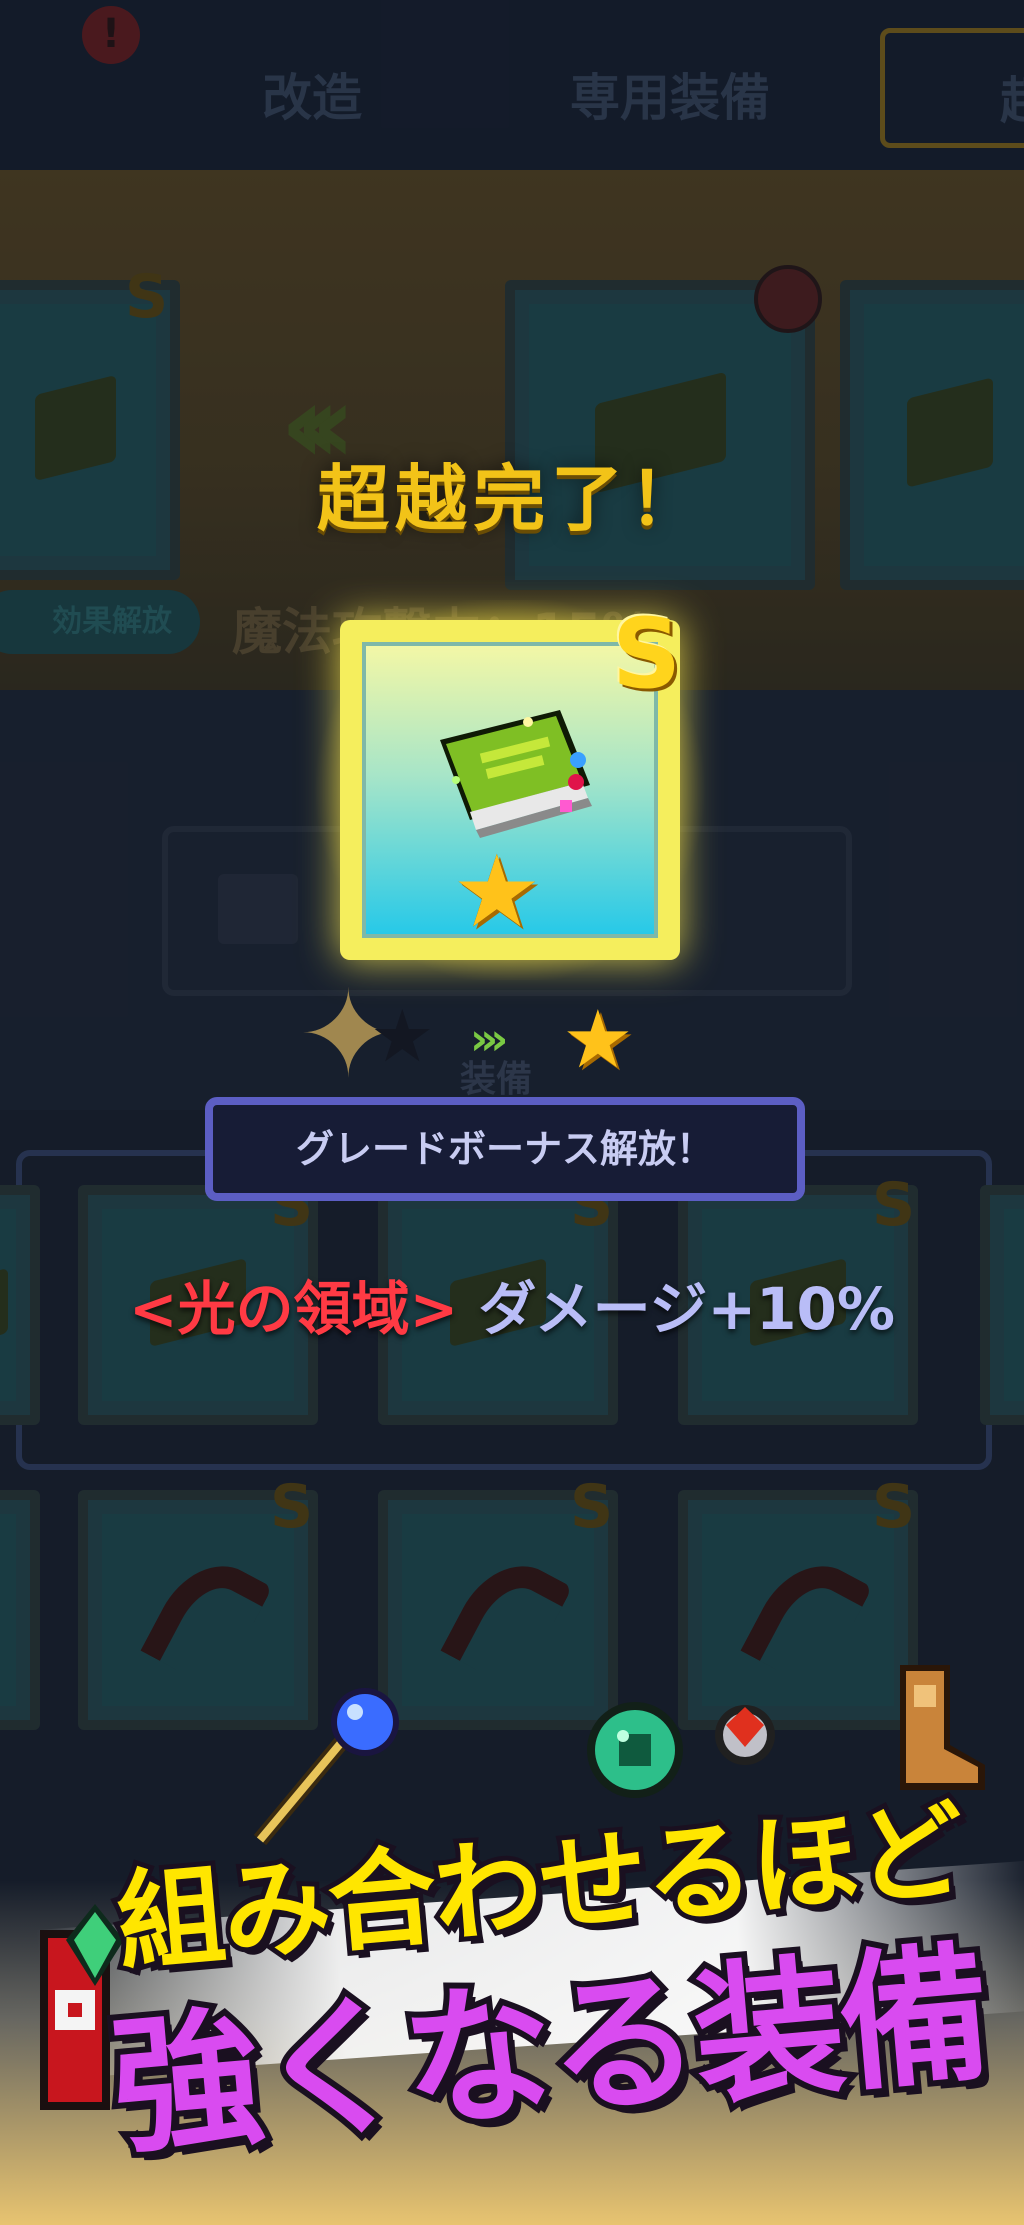  What do you see at coordinates (745, 1735) in the screenshot?
I see `red-gem-ring-icon` at bounding box center [745, 1735].